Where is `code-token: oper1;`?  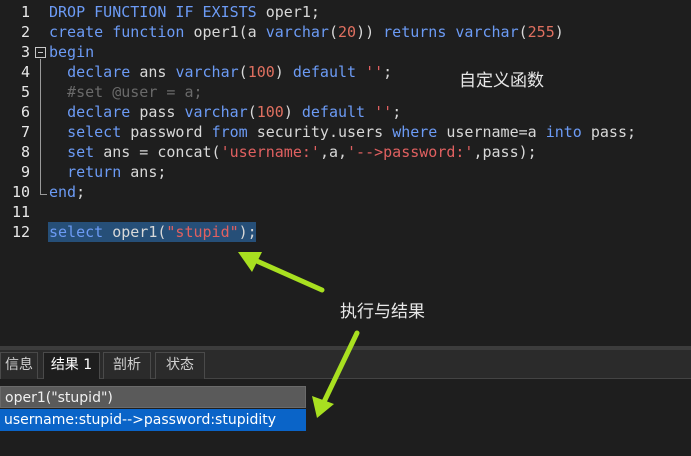
code-token: oper1; is located at coordinates (292, 12).